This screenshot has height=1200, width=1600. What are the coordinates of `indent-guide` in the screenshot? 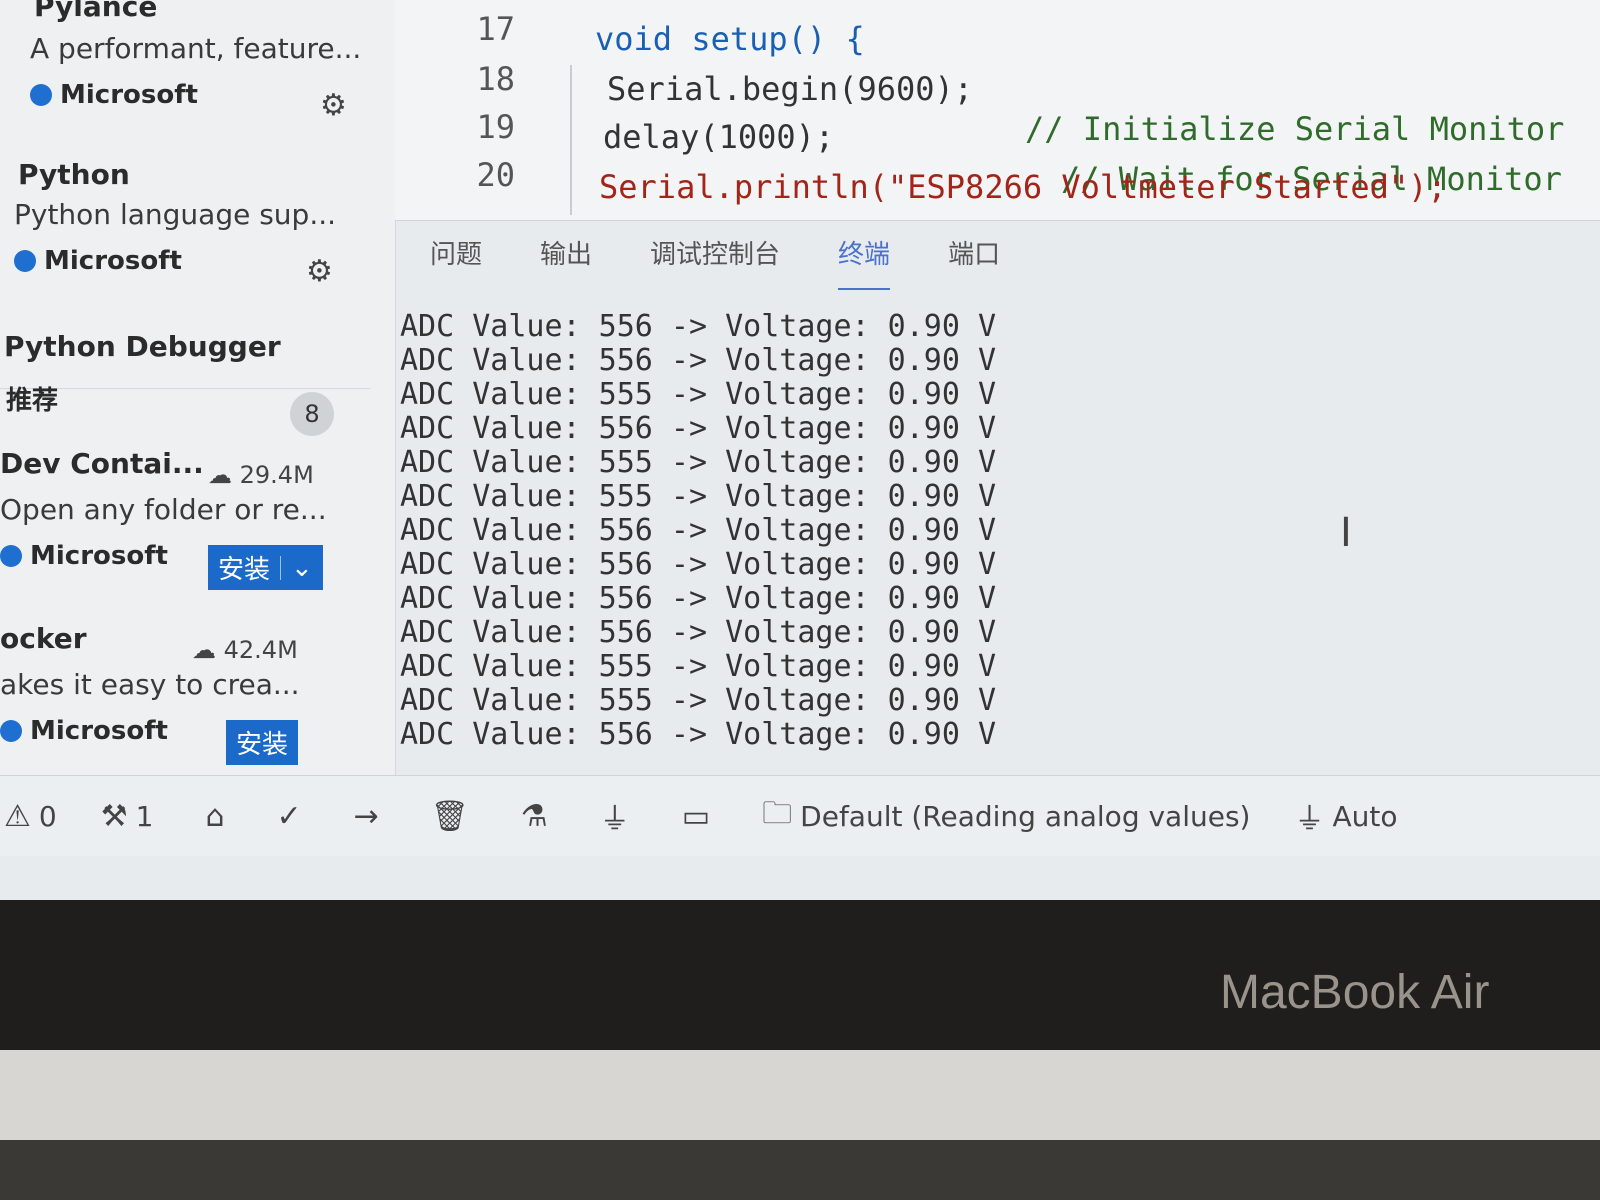 It's located at (571, 140).